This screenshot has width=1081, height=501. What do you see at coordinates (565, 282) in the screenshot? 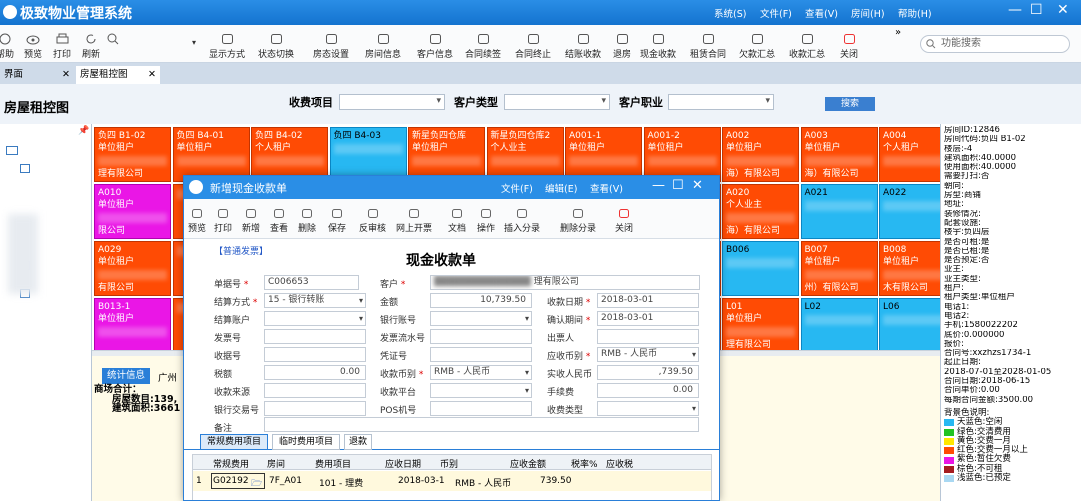
I see `form-field: ██████████████ 理有限公司` at bounding box center [565, 282].